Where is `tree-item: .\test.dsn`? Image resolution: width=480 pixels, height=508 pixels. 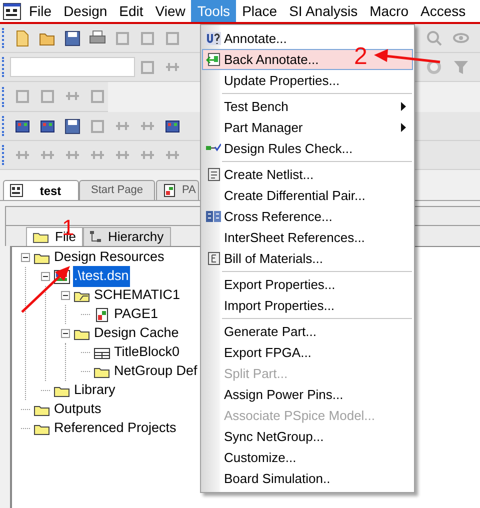
tree-item: .\test.dsn is located at coordinates (101, 276).